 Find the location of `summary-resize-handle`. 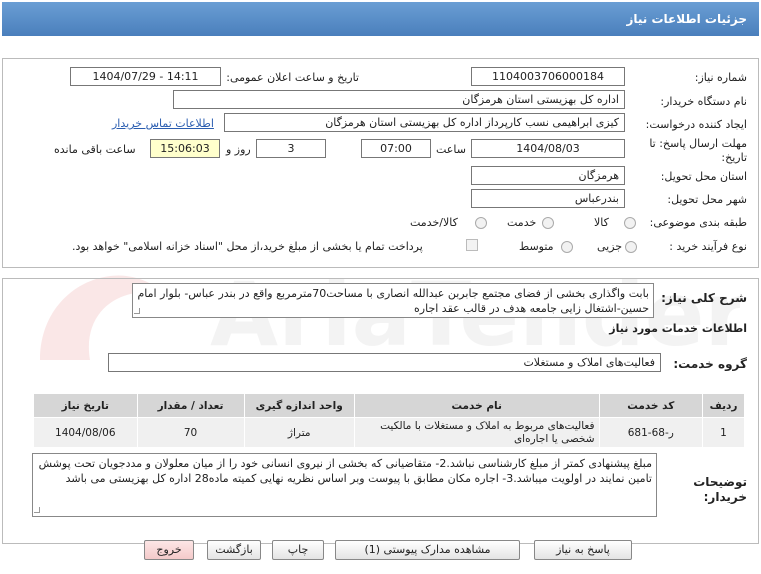

summary-resize-handle is located at coordinates (137, 311).